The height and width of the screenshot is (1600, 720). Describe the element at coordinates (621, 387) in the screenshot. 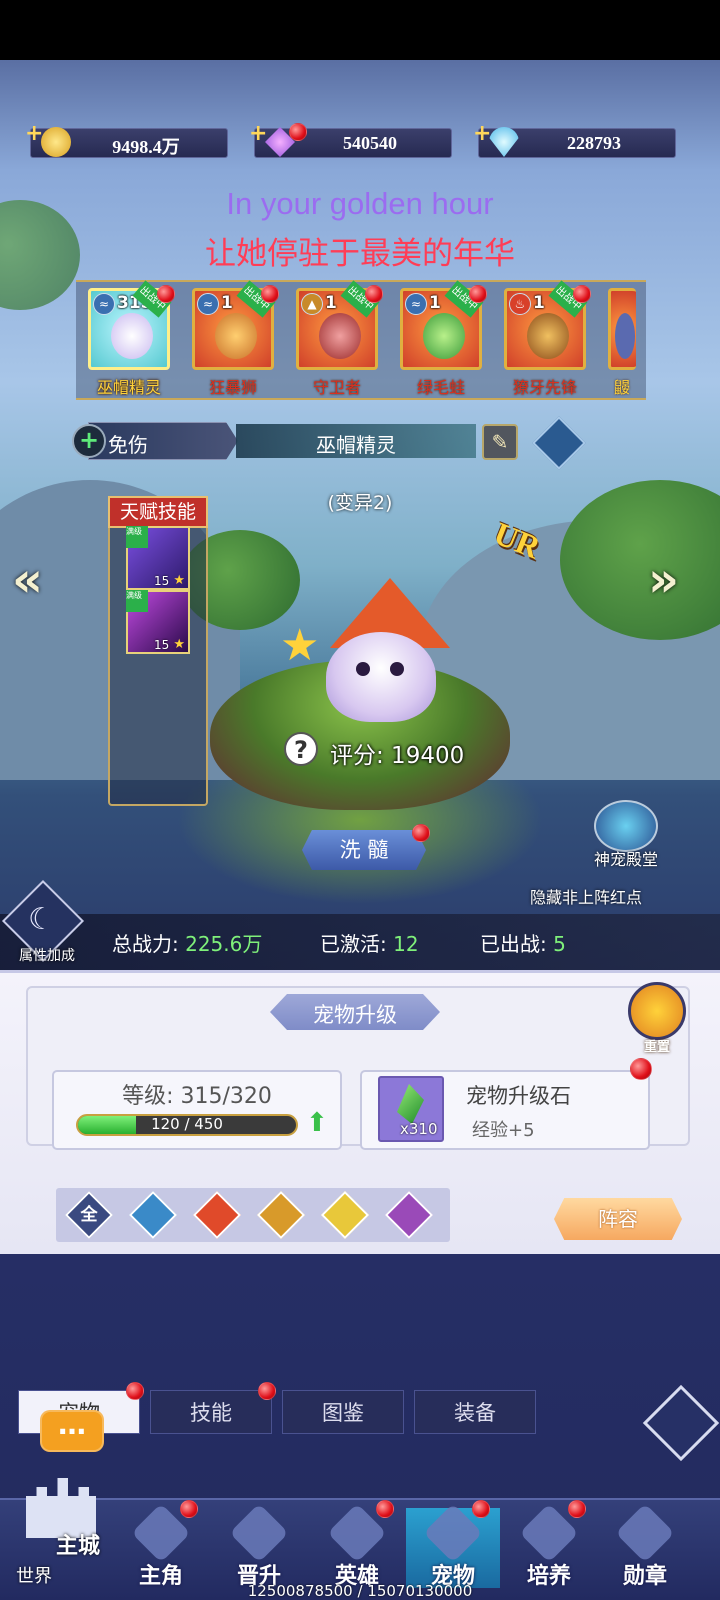

I see `pet-name-label: 鼹` at that location.